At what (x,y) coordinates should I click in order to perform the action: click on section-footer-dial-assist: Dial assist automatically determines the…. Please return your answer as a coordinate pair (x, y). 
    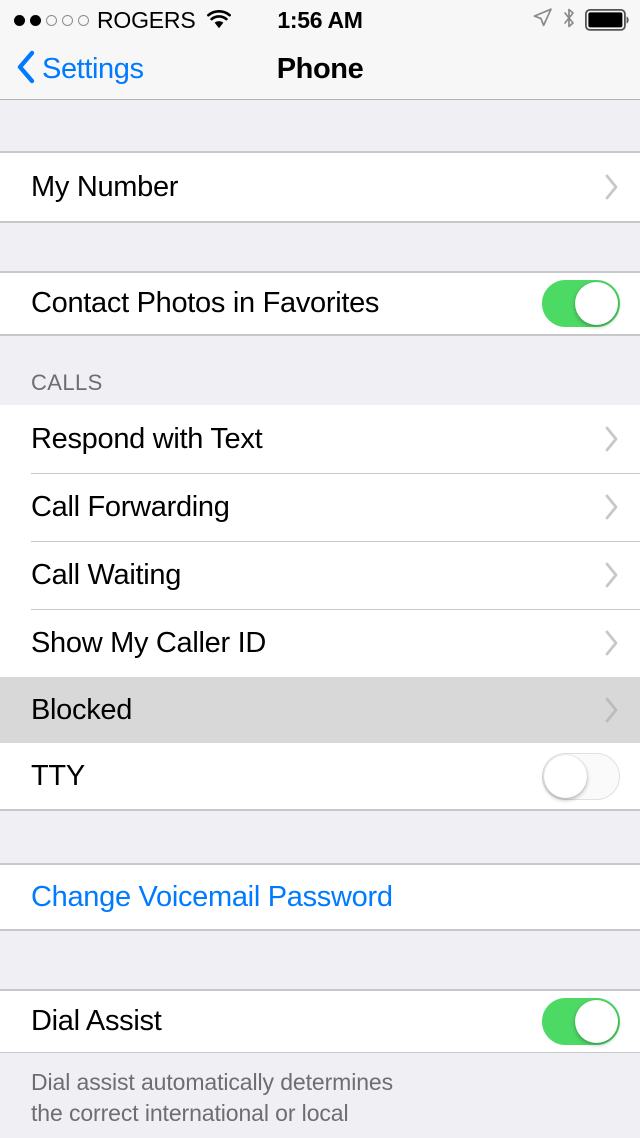
    Looking at the image, I should click on (320, 1091).